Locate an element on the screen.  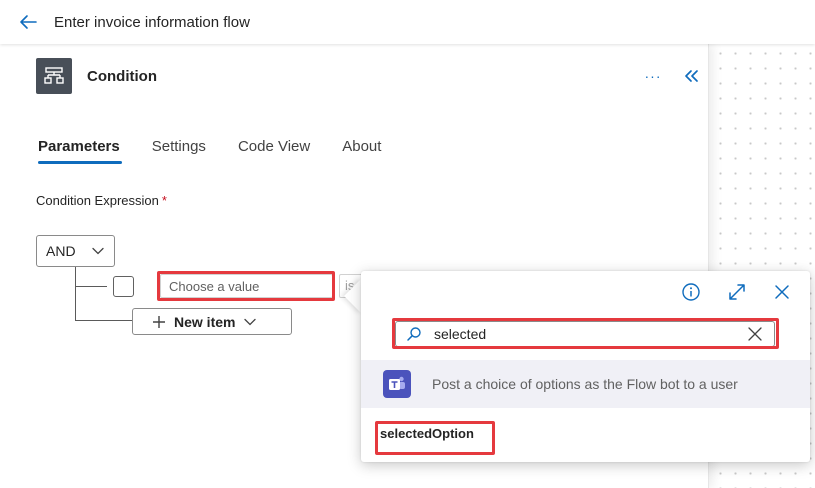
plus-icon is located at coordinates (159, 322).